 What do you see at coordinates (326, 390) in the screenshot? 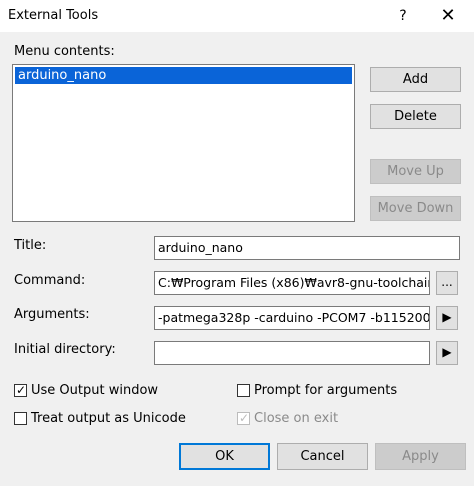
I see `prompt-for-arguments-label: Prompt for arguments` at bounding box center [326, 390].